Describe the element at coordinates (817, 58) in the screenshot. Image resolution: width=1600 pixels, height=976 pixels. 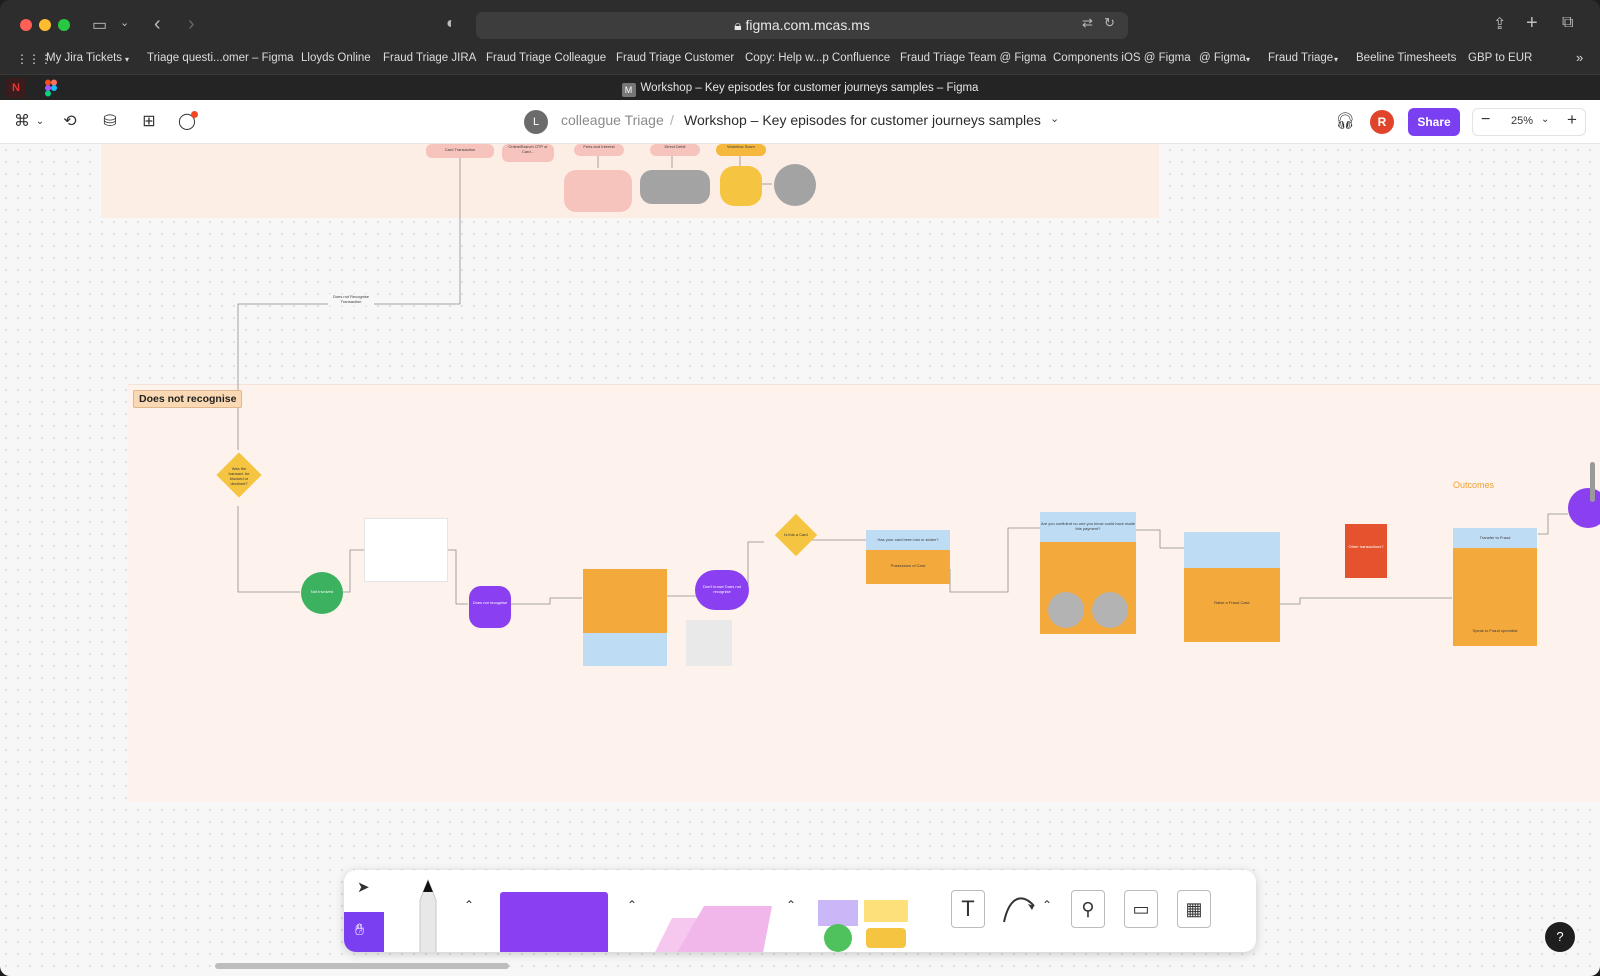
I see `bookmark-item: Copy: Help w...p Confluence` at that location.